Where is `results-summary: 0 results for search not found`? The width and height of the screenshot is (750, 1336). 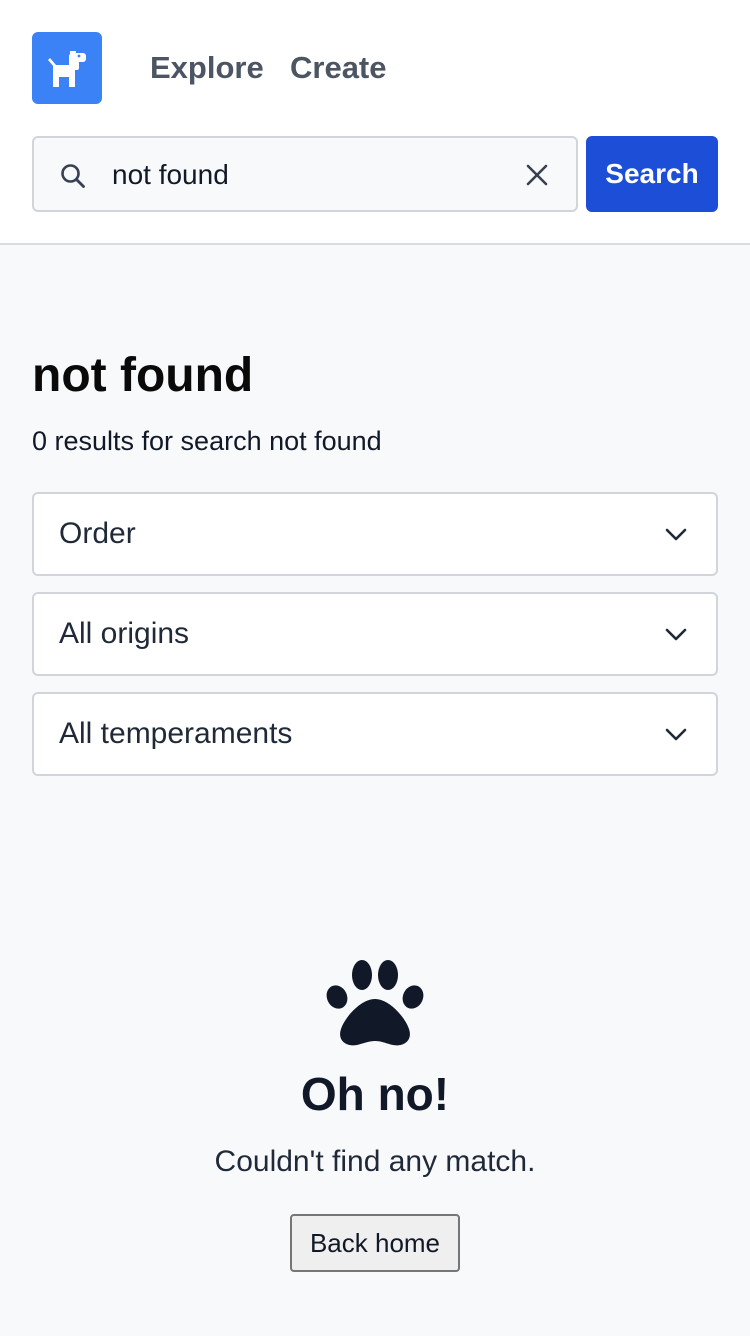
results-summary: 0 results for search not found is located at coordinates (207, 441).